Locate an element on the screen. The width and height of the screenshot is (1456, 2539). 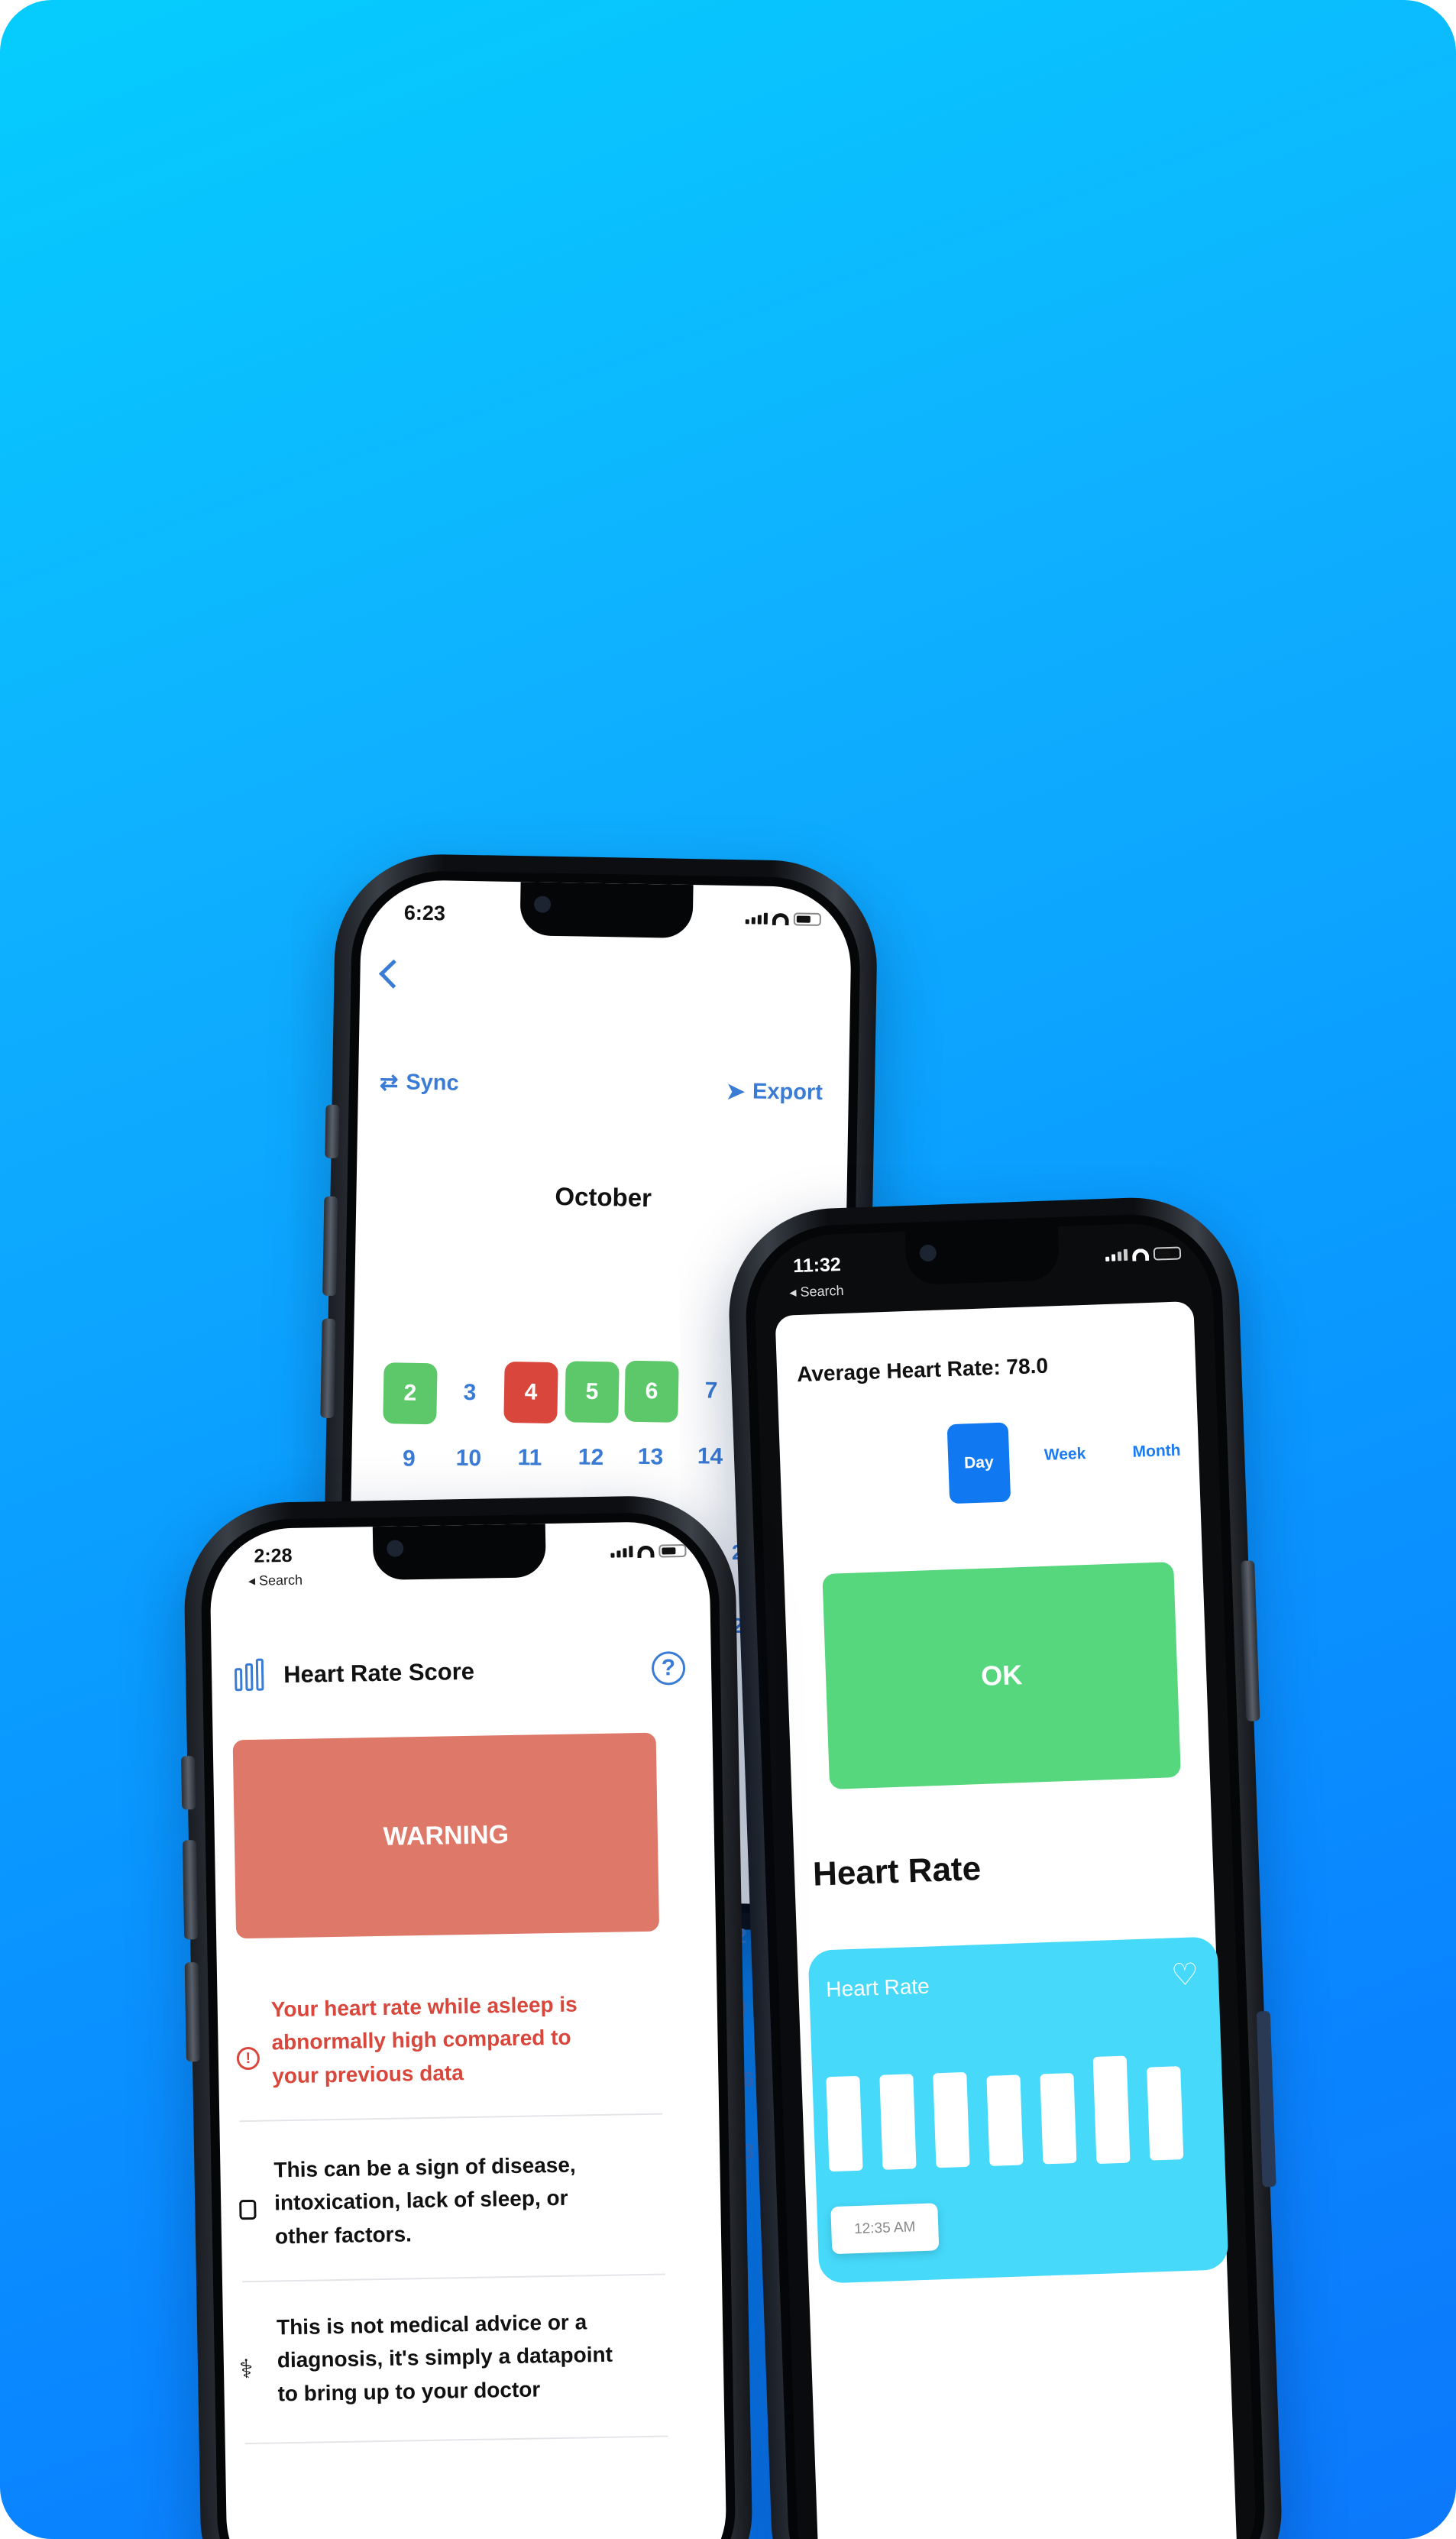
page-title: Heart Rate Score is located at coordinates (379, 1673).